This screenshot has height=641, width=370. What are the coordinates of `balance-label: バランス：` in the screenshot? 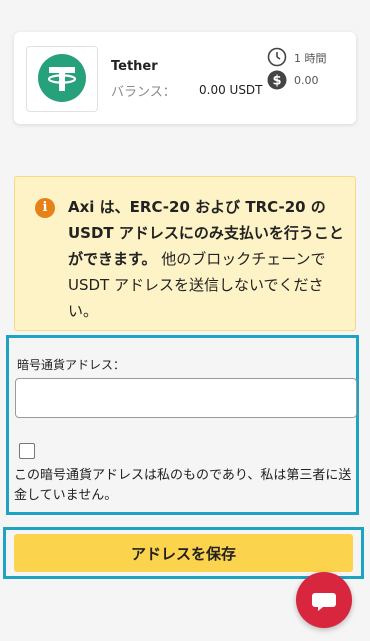 It's located at (143, 92).